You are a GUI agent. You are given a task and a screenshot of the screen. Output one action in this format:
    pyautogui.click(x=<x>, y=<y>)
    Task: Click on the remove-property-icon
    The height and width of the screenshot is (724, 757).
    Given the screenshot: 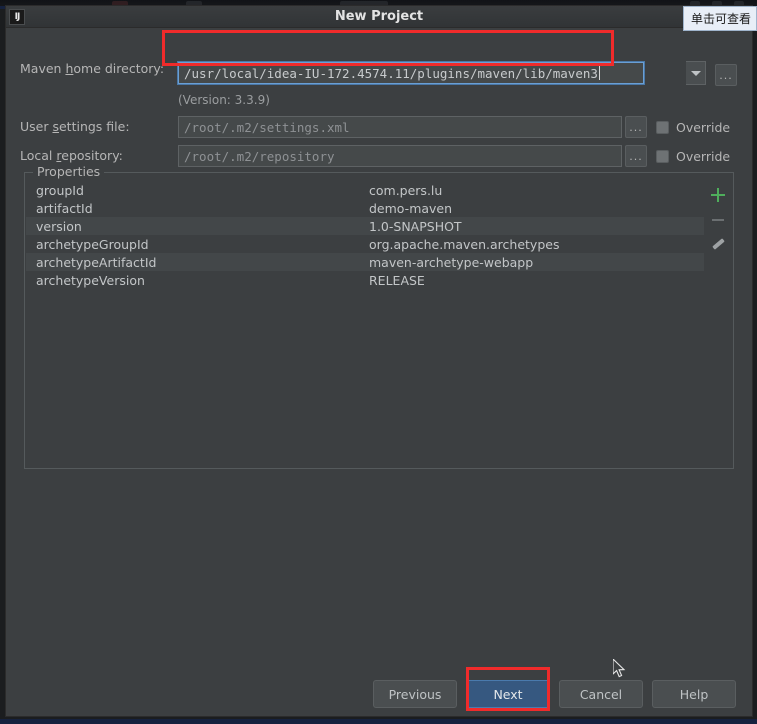 What is the action you would take?
    pyautogui.click(x=718, y=220)
    